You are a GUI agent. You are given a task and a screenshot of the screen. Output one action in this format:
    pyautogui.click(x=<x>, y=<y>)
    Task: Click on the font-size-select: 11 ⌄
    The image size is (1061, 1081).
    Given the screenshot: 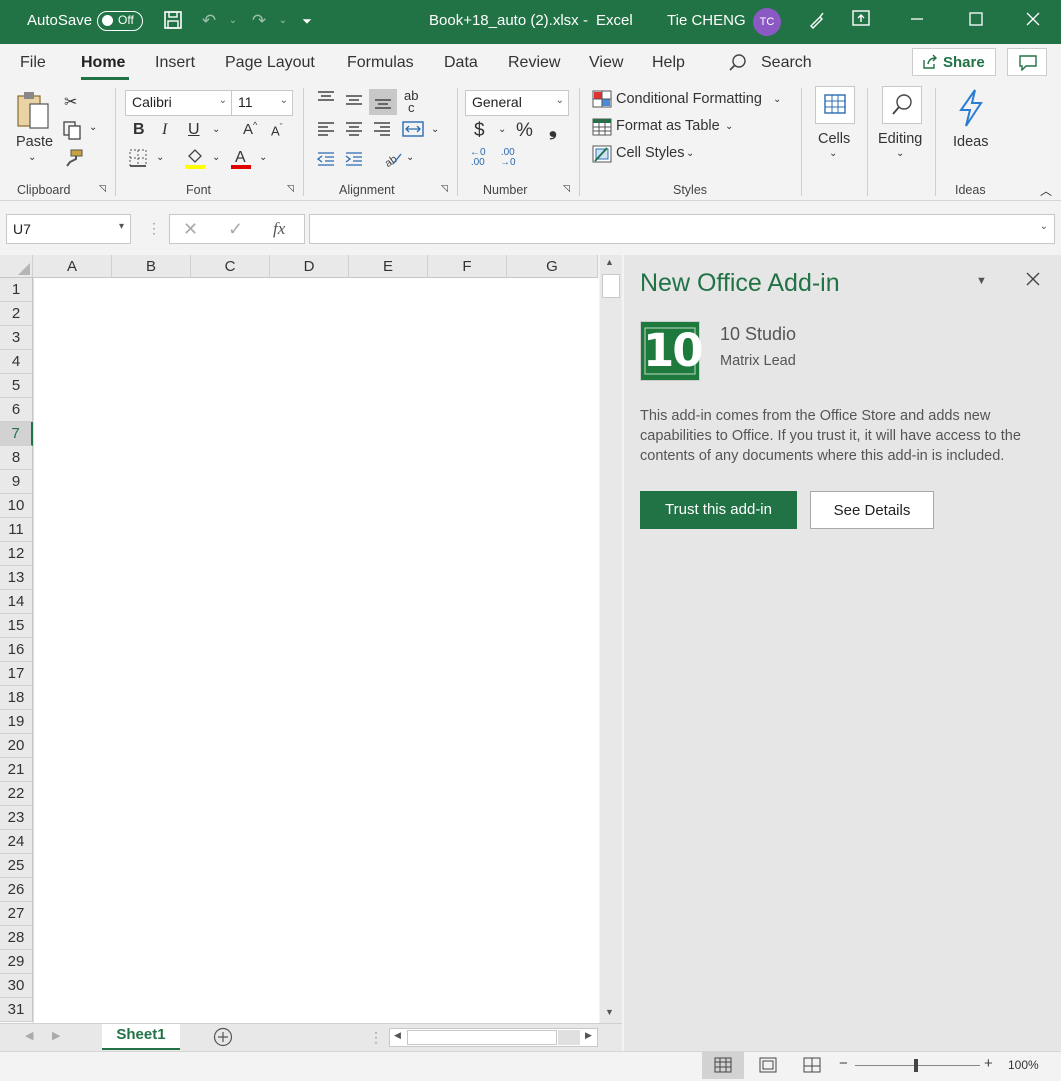 What is the action you would take?
    pyautogui.click(x=262, y=103)
    